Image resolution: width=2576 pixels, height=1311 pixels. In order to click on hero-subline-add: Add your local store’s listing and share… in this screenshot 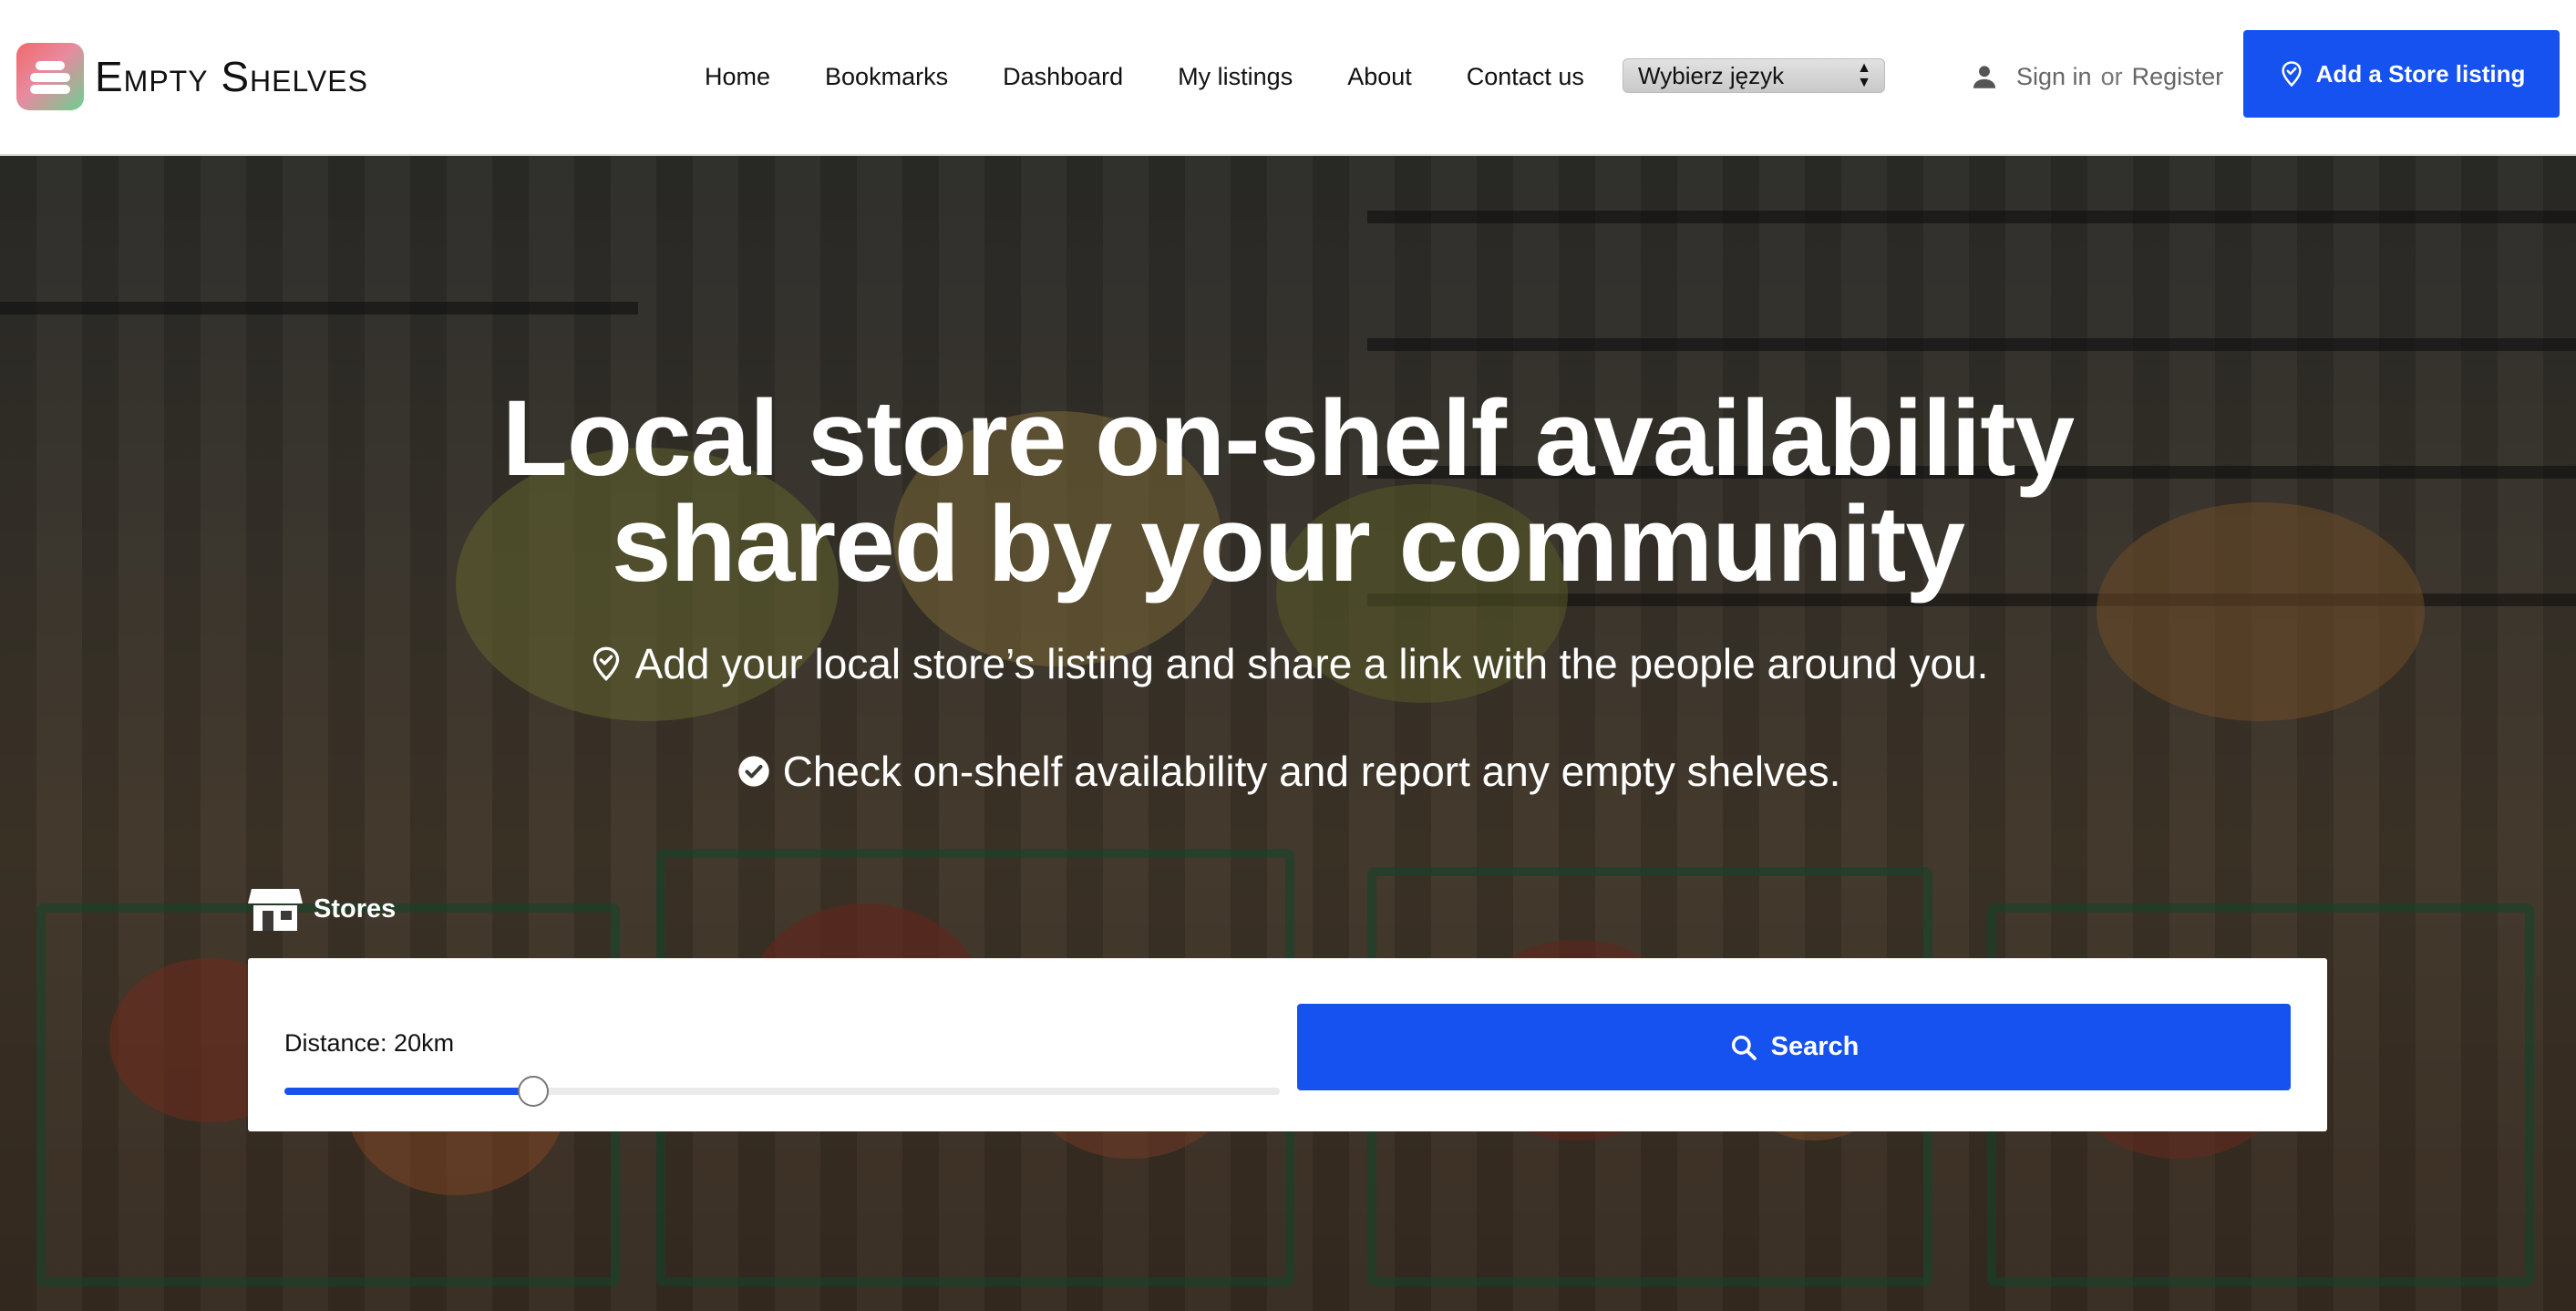, I will do `click(1288, 664)`.